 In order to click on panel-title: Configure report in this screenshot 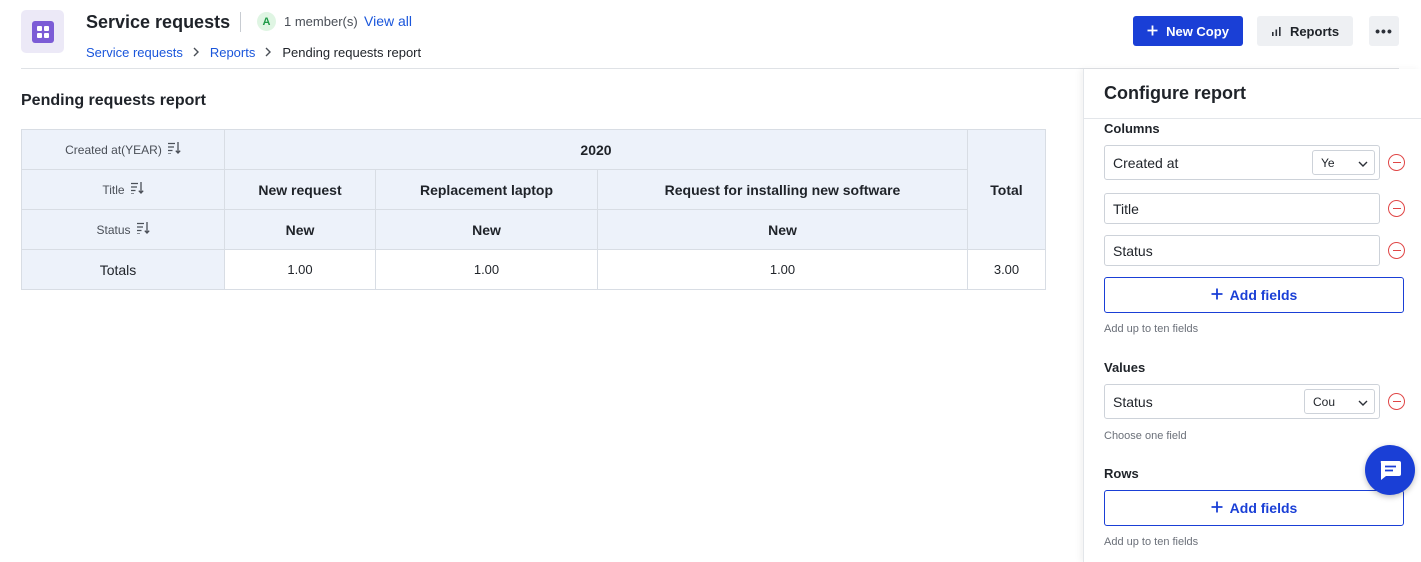, I will do `click(1175, 93)`.